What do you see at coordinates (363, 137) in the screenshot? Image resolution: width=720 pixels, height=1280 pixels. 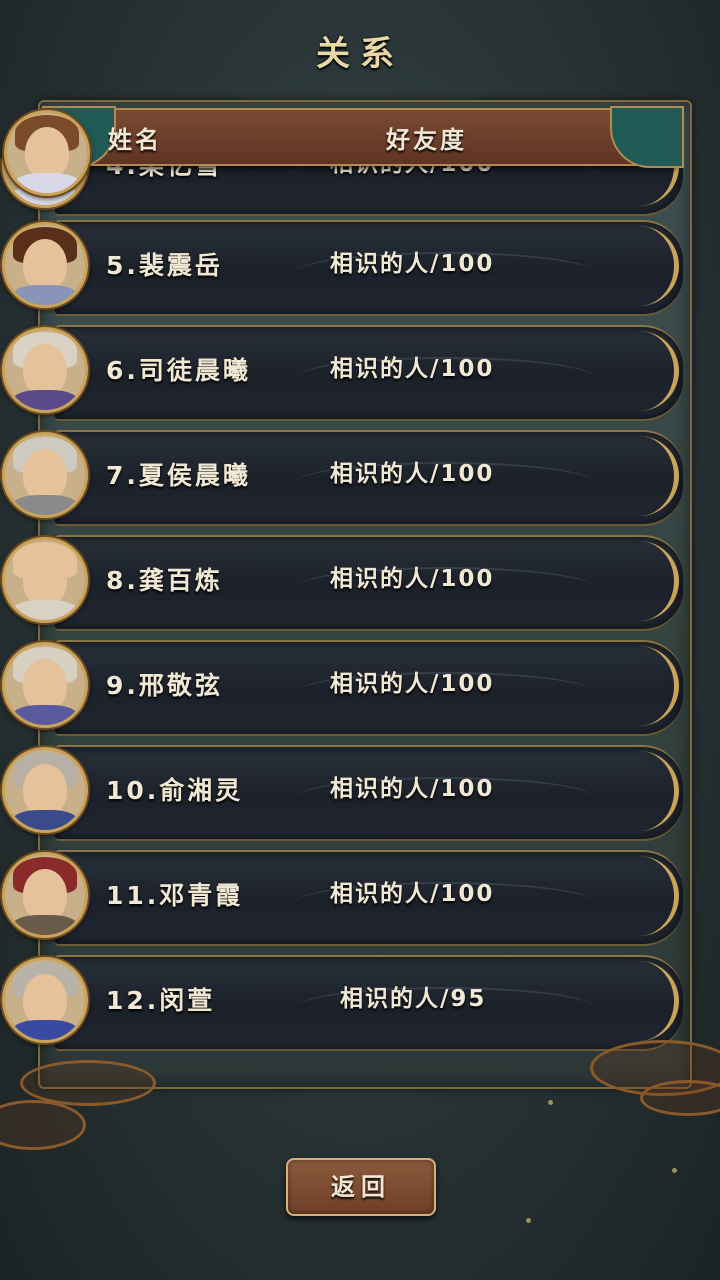 I see `list-header: 姓名 好友度` at bounding box center [363, 137].